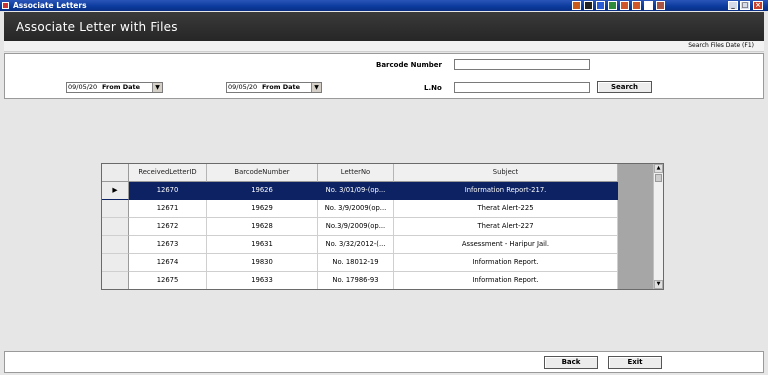 This screenshot has width=768, height=375. Describe the element at coordinates (168, 209) in the screenshot. I see `cell-received-letter-id: 12671` at that location.